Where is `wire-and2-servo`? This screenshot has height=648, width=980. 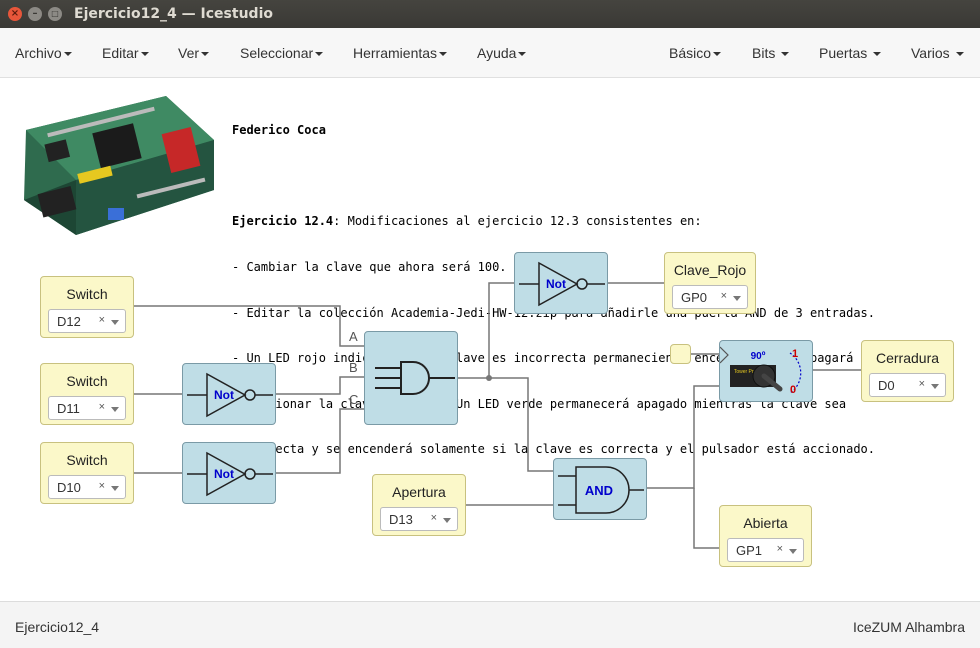 wire-and2-servo is located at coordinates (683, 437).